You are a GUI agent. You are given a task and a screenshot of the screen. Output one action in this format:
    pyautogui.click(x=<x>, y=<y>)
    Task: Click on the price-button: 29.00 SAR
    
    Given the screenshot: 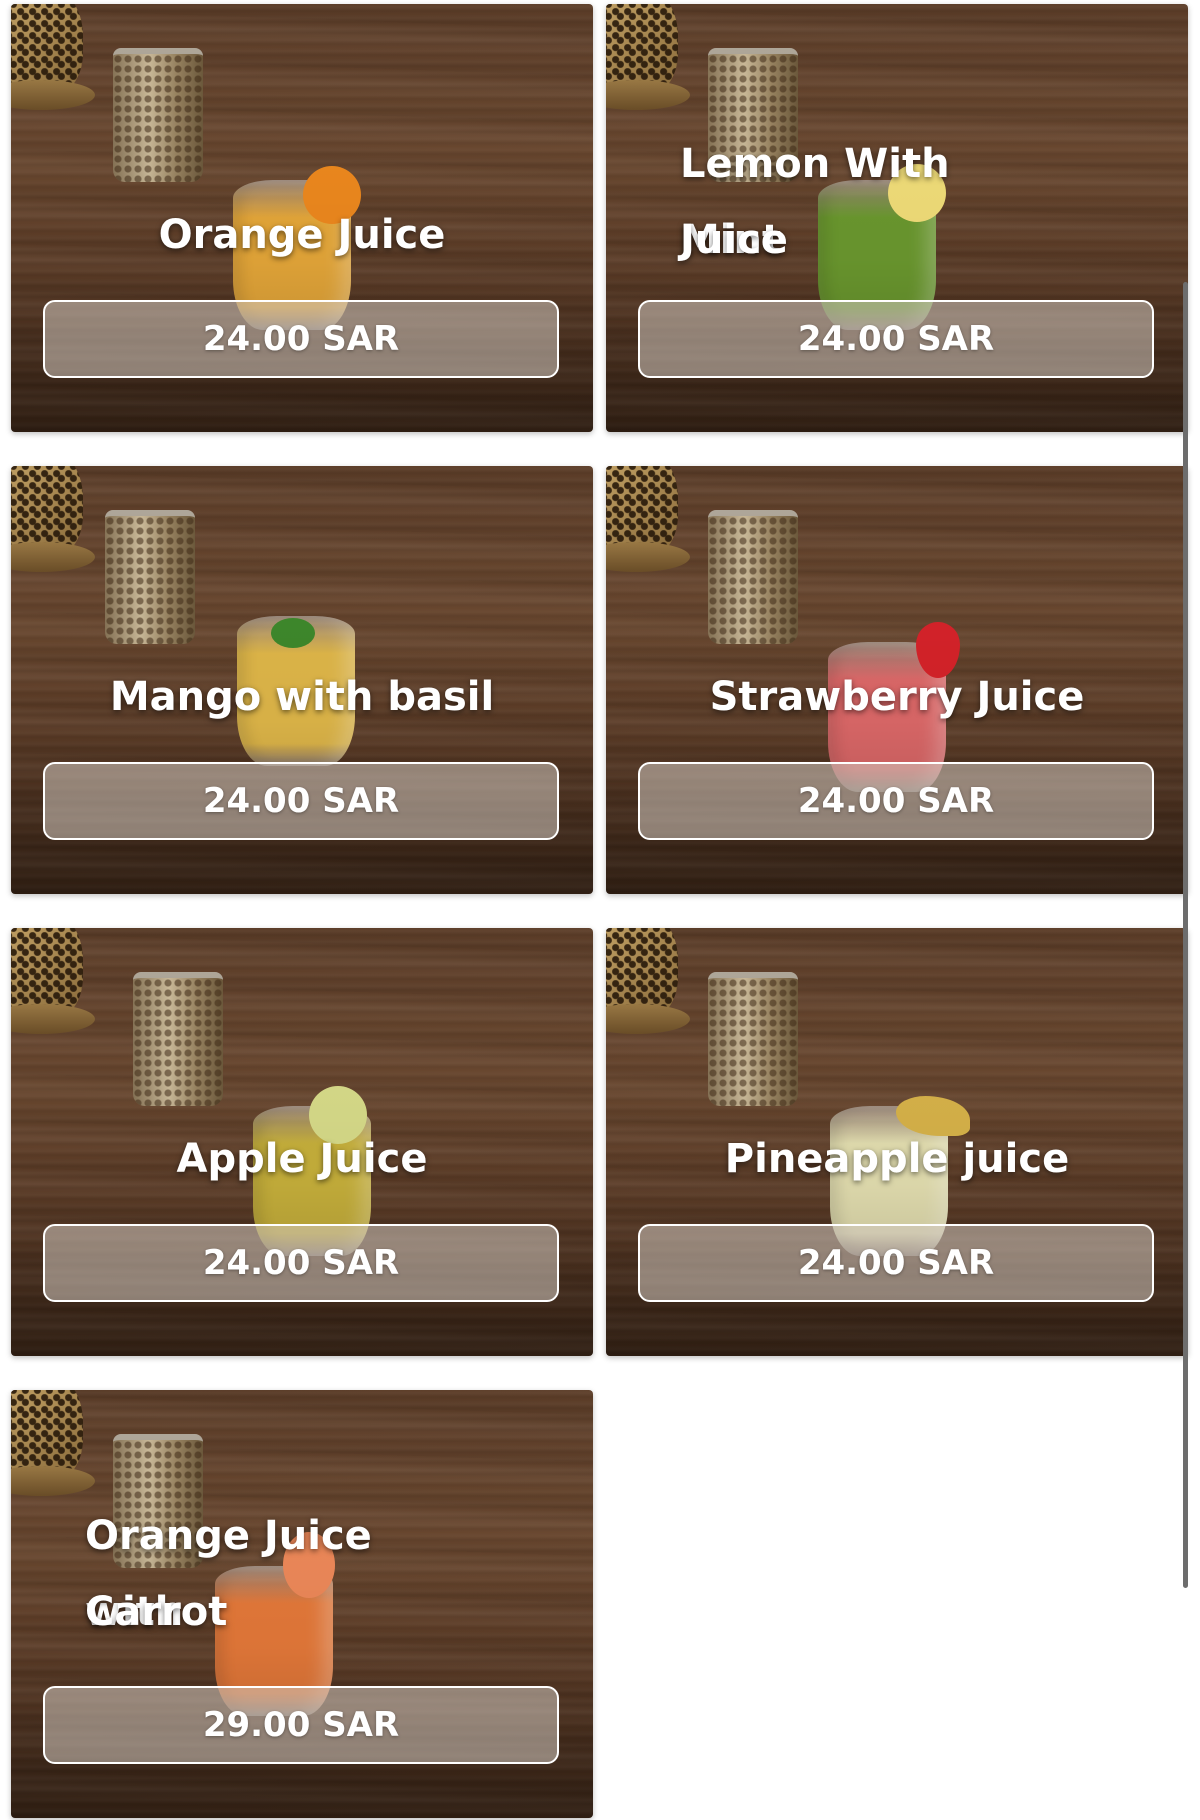 What is the action you would take?
    pyautogui.click(x=301, y=1725)
    